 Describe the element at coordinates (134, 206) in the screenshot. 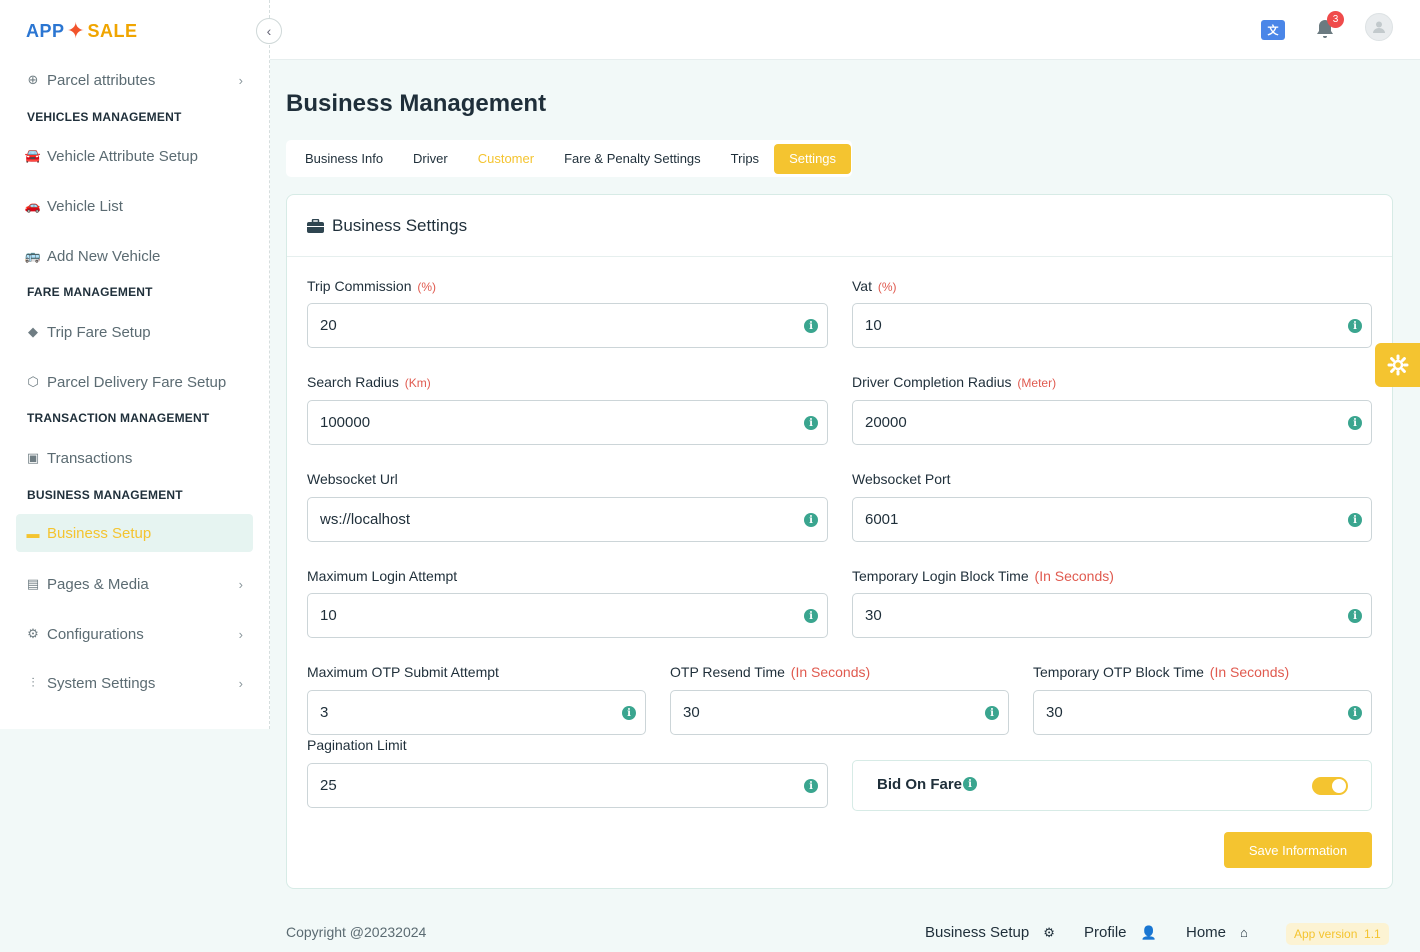

I see `sidebar-item-vehicle-list: 🚗 Vehicle List` at that location.